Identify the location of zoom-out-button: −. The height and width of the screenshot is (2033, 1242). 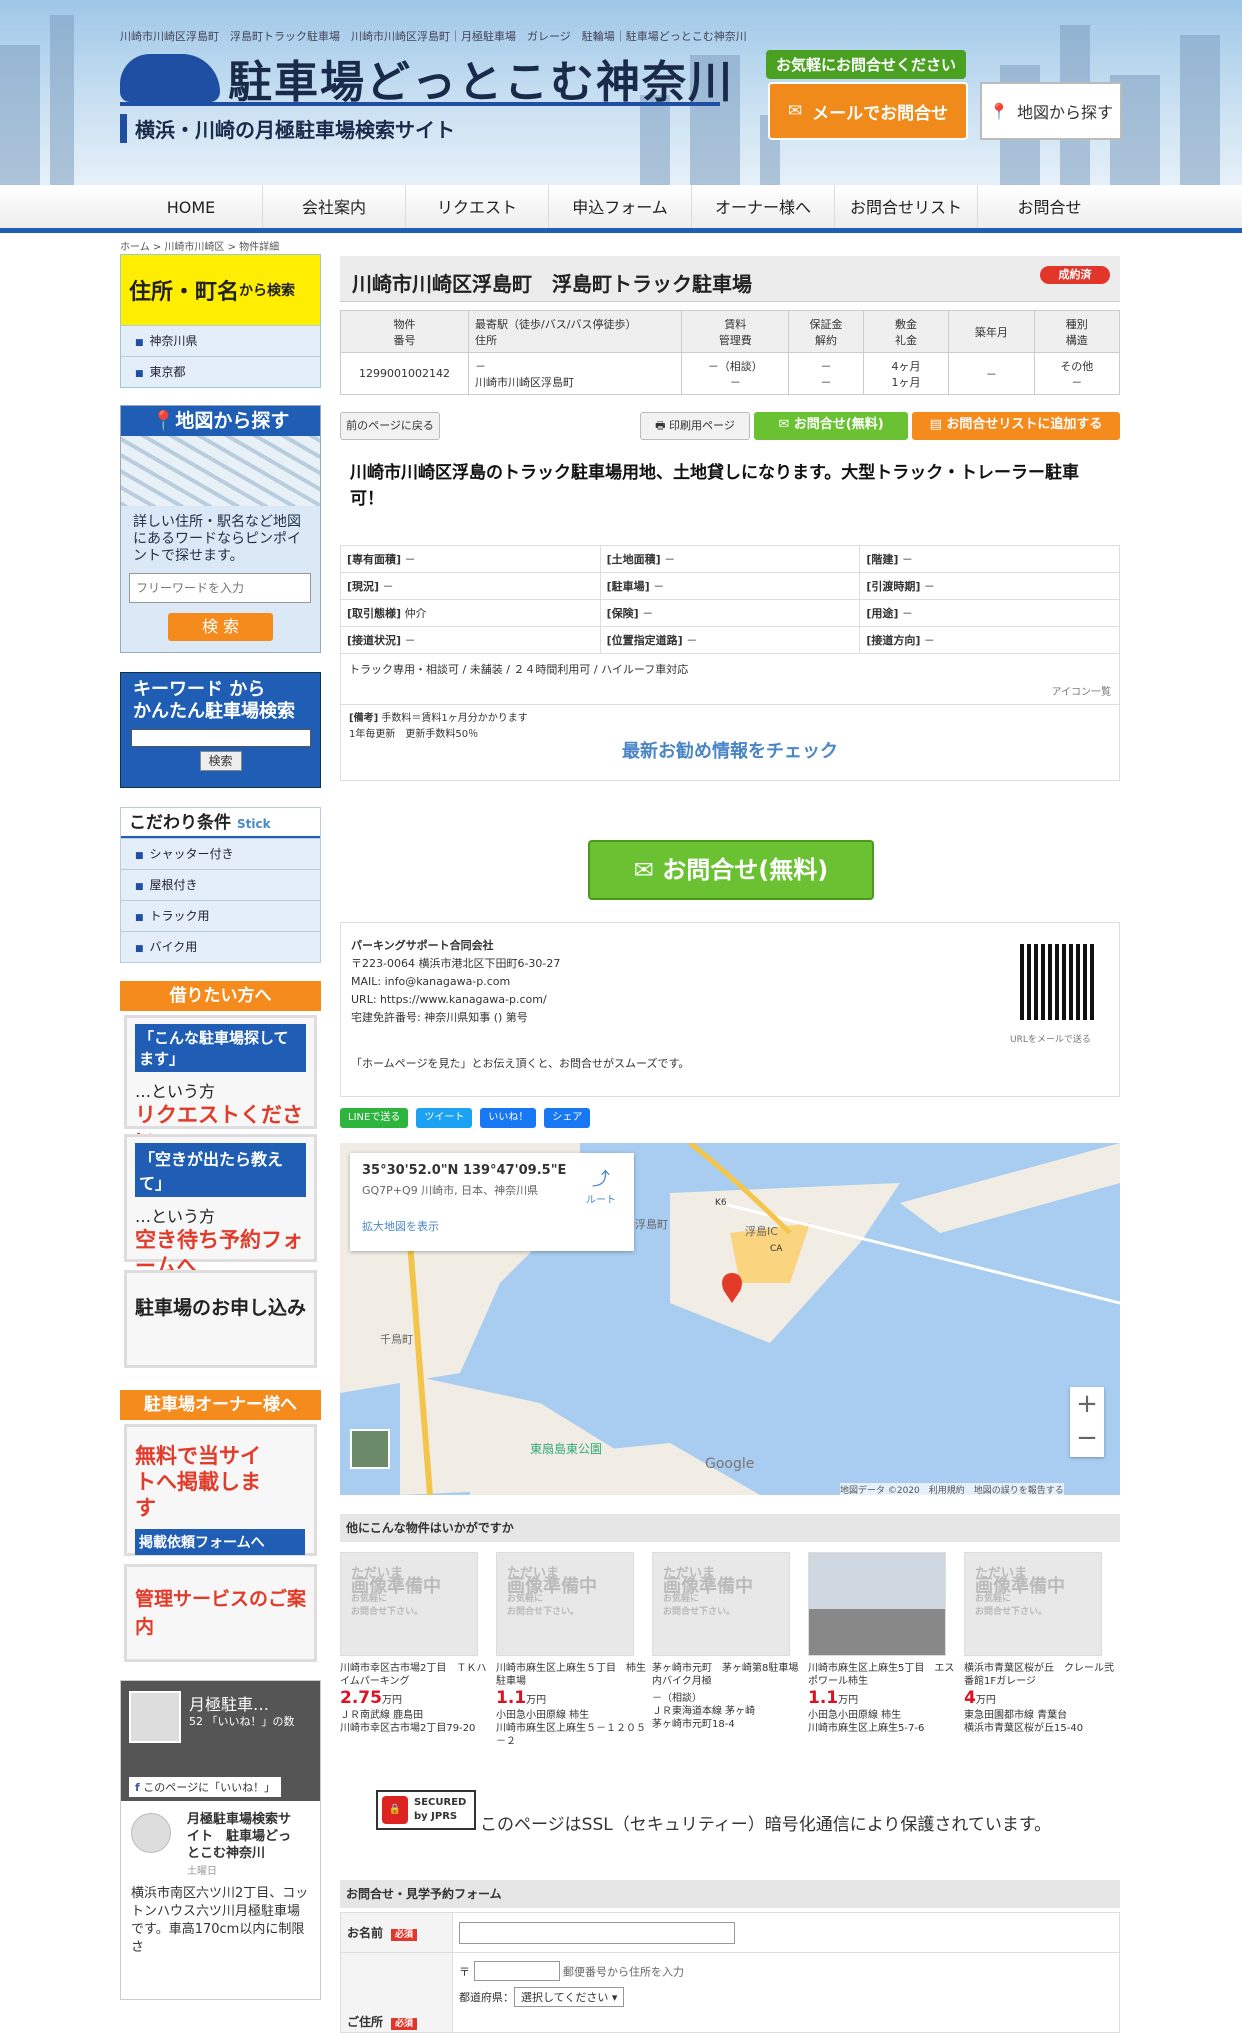
(1087, 1438).